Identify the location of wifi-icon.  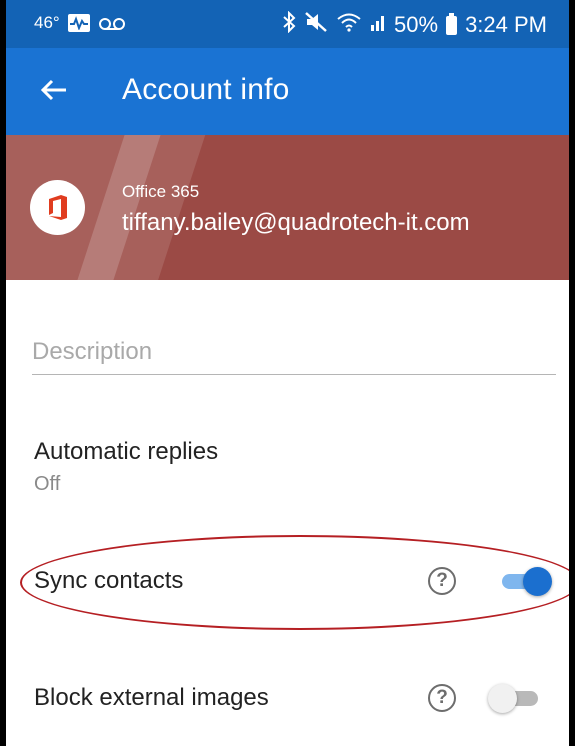
(349, 25).